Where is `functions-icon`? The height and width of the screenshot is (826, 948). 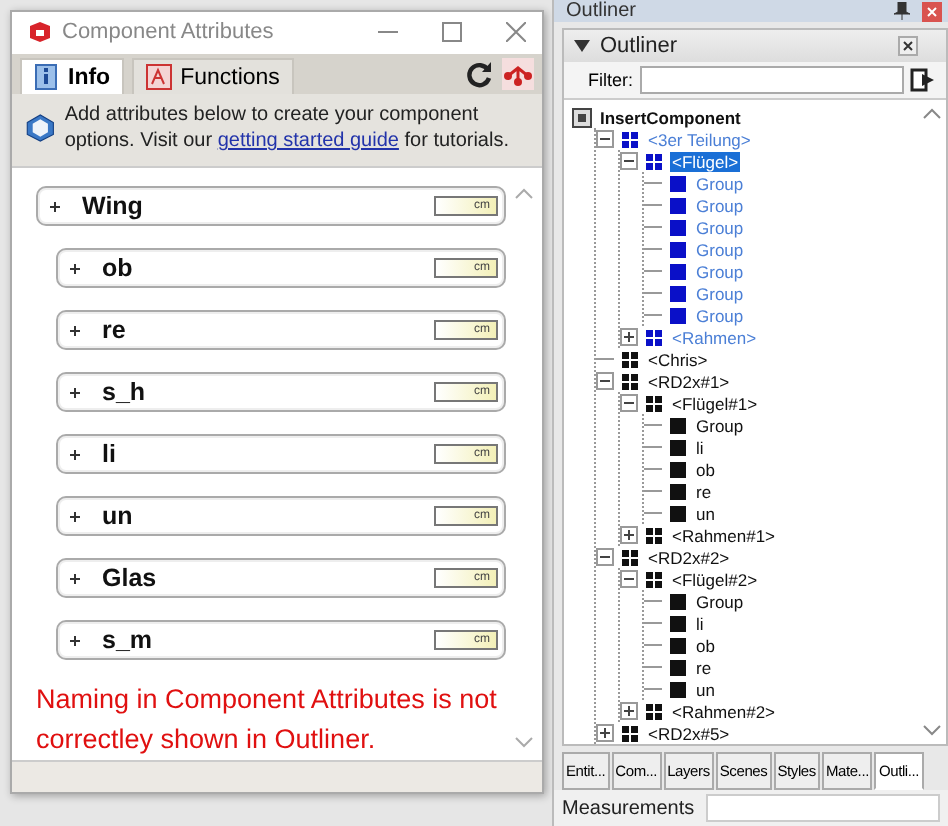 functions-icon is located at coordinates (159, 77).